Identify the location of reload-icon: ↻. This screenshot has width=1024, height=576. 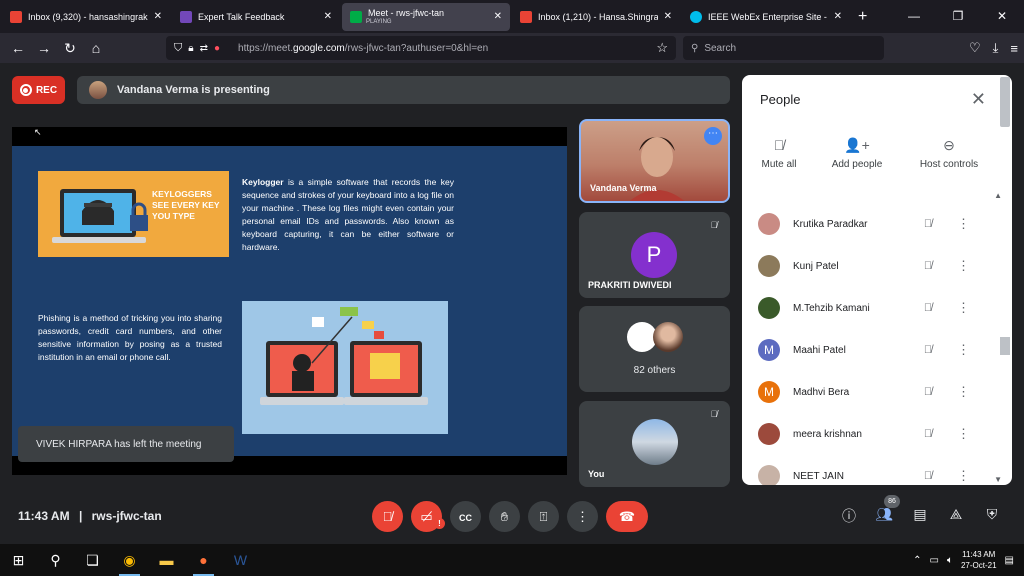
(70, 48).